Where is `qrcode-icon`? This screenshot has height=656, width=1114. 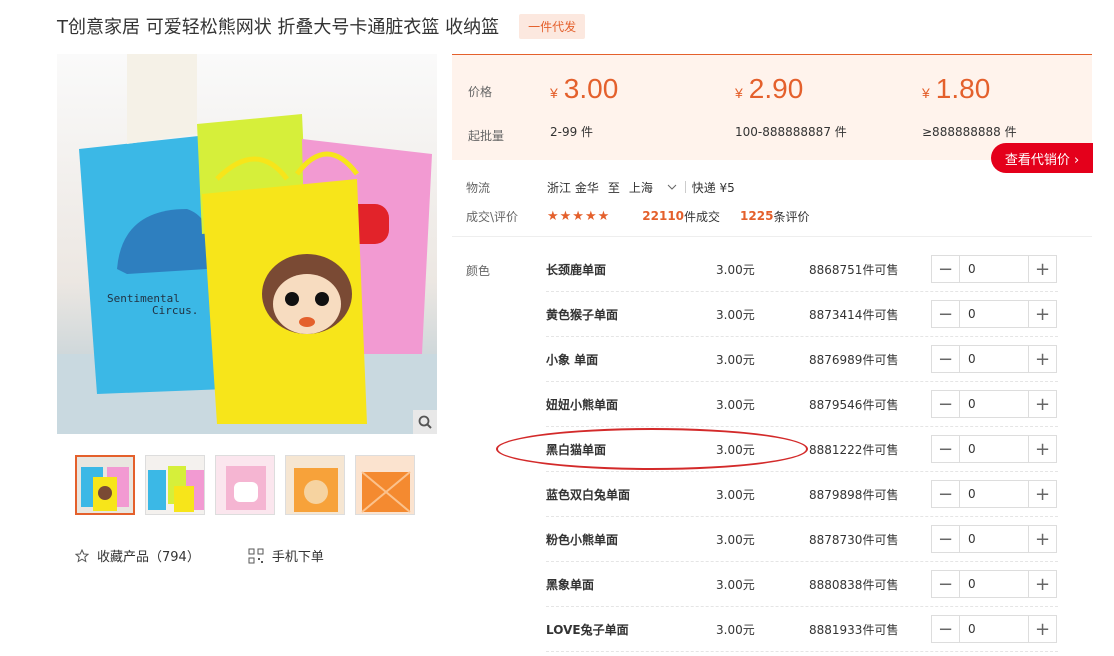 qrcode-icon is located at coordinates (256, 555).